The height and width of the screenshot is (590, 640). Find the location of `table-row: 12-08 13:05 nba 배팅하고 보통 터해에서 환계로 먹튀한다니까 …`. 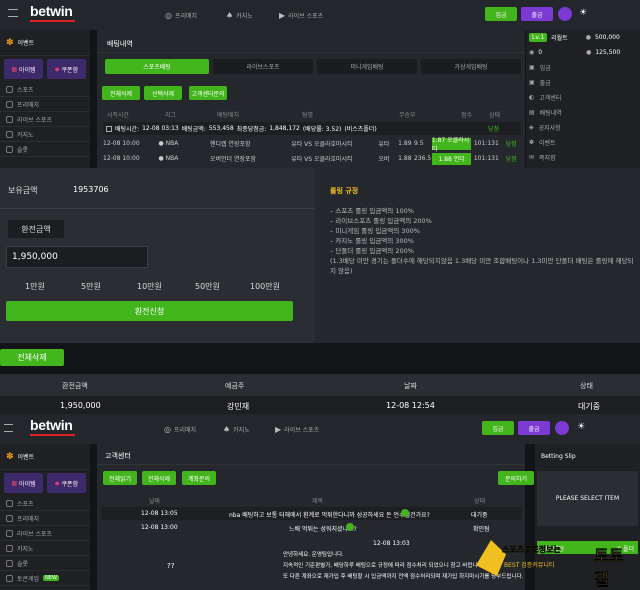

table-row: 12-08 13:05 nba 배팅하고 보통 터해에서 환계로 먹튀한다니까 … is located at coordinates (311, 513).